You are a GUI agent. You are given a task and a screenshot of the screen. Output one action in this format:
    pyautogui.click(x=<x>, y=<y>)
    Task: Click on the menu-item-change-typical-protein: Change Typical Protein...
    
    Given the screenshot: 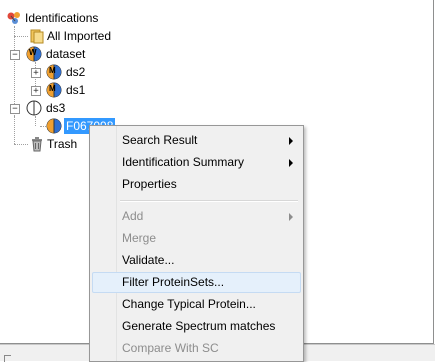 What is the action you would take?
    pyautogui.click(x=195, y=304)
    